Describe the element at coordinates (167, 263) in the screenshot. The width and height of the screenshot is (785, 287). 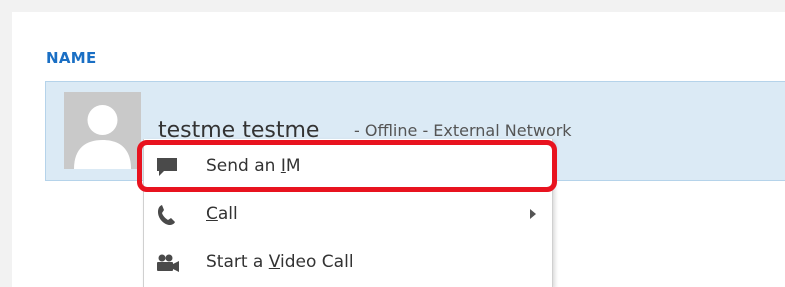
I see `video-camera-icon` at that location.